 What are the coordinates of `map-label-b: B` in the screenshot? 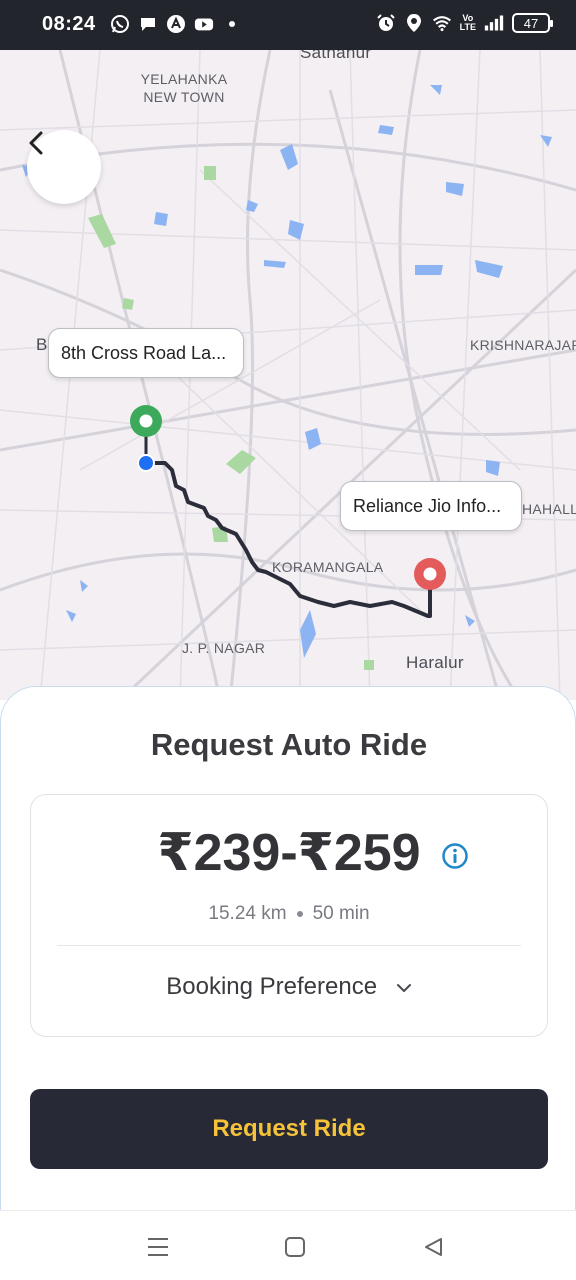 It's located at (42, 344).